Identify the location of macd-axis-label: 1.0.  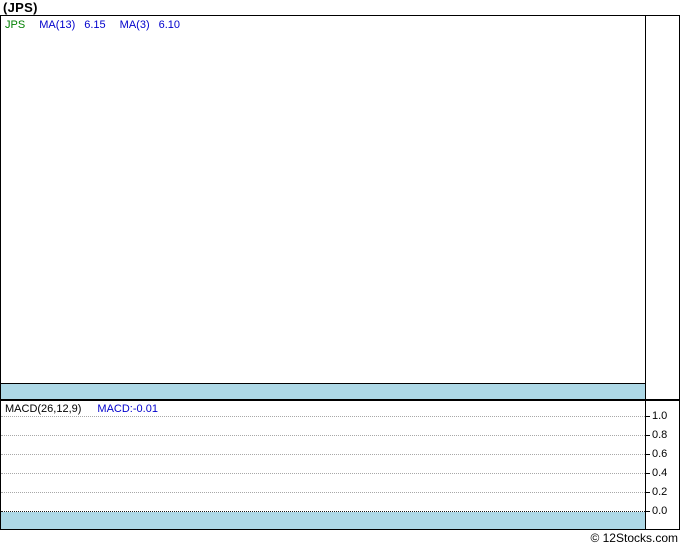
(660, 416).